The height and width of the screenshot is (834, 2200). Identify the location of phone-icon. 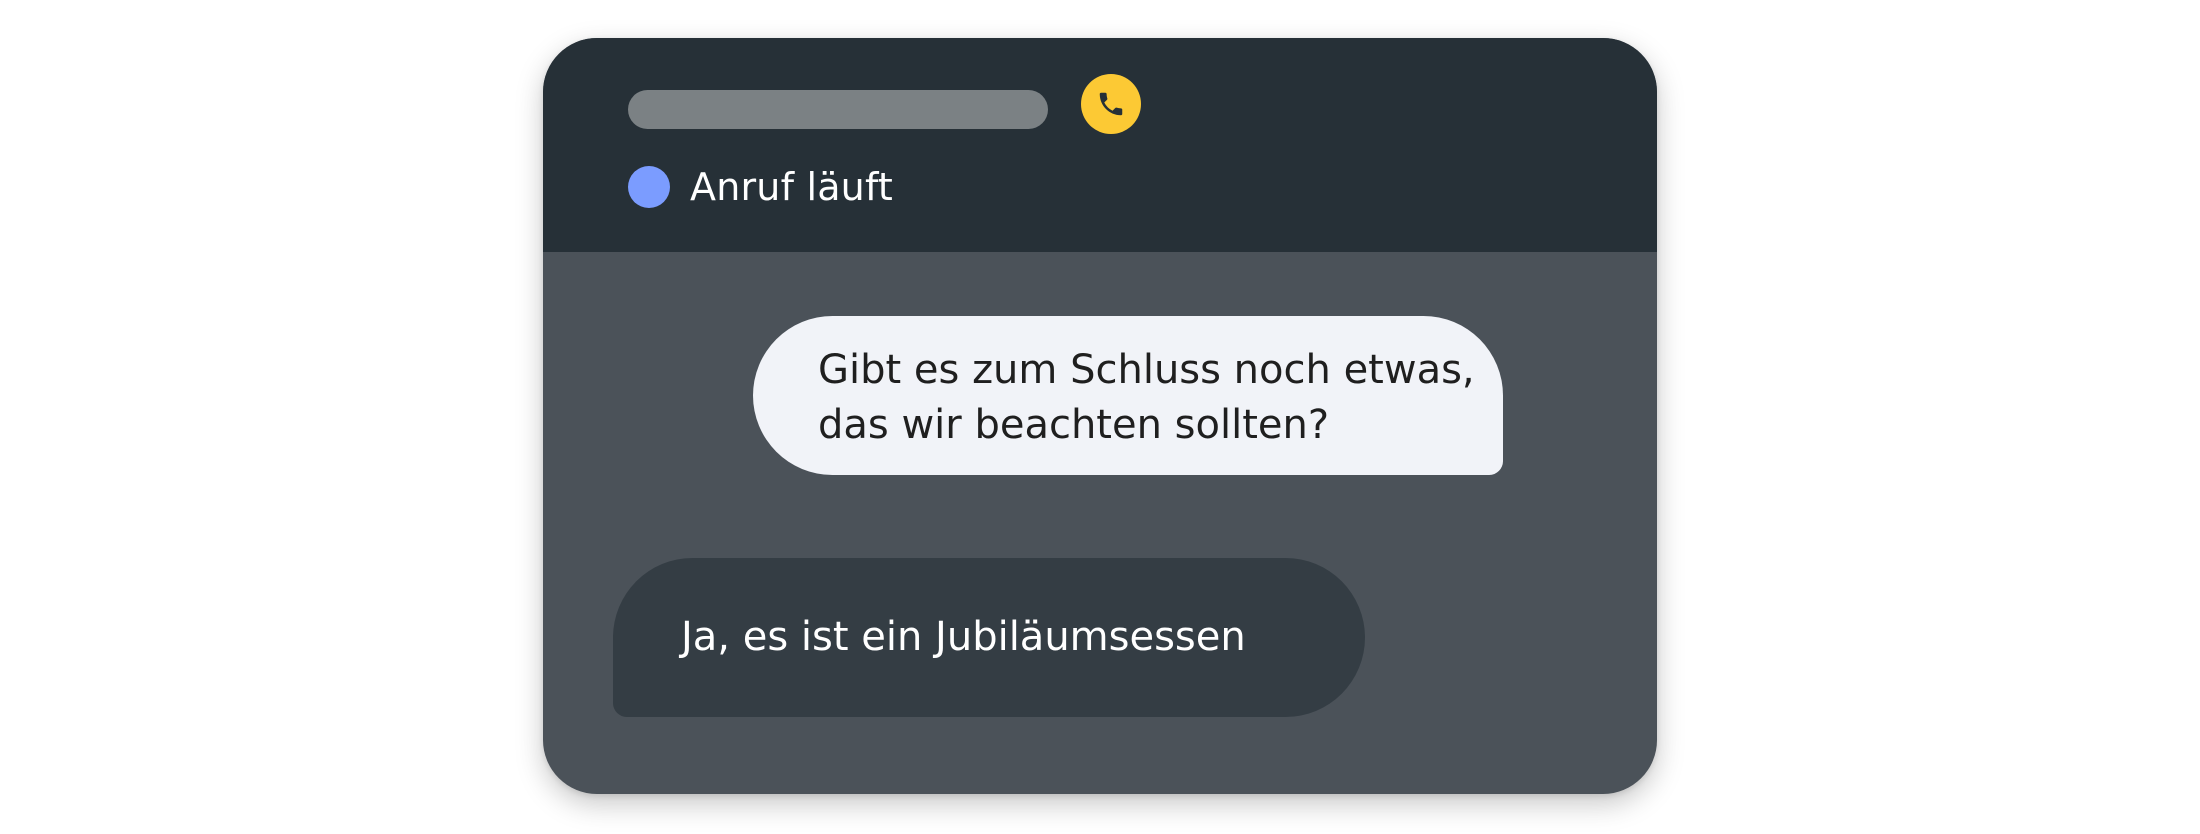
(1111, 104).